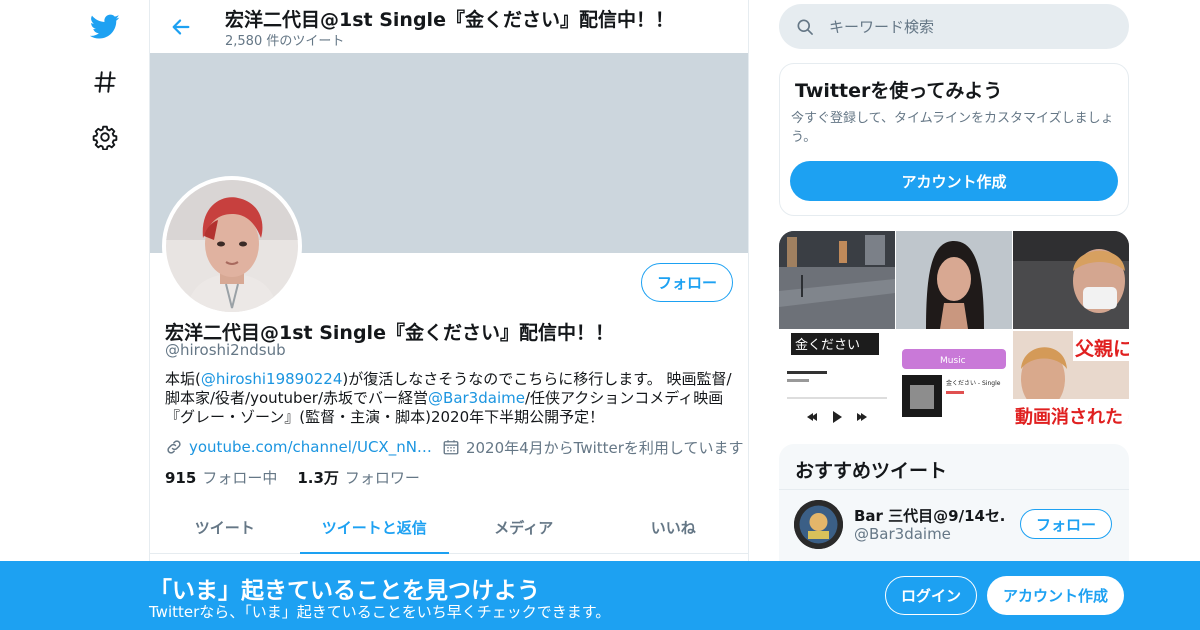 The height and width of the screenshot is (630, 1200). What do you see at coordinates (181, 27) in the screenshot?
I see `back-arrow-icon` at bounding box center [181, 27].